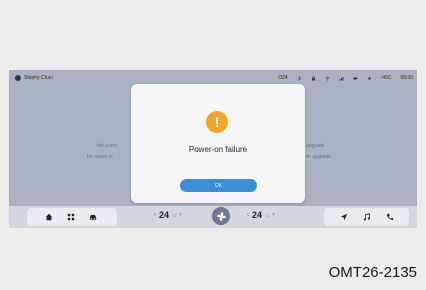  I want to click on passenger-temp-unit: °C, so click(267, 215).